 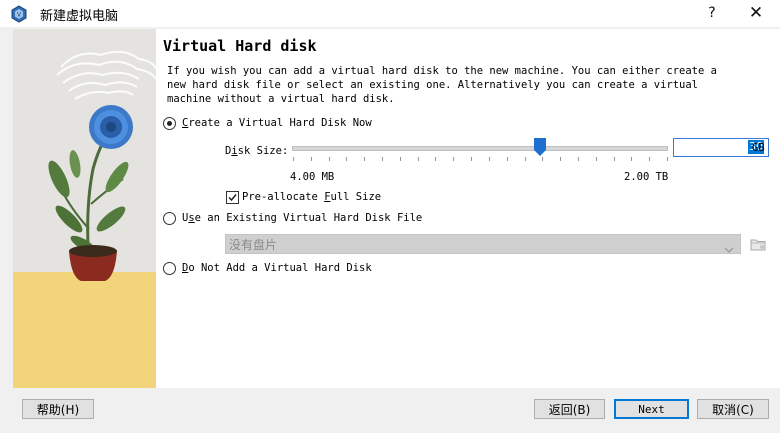 What do you see at coordinates (277, 268) in the screenshot?
I see `no-disk-label: Do Not Add a Virtual Hard Disk` at bounding box center [277, 268].